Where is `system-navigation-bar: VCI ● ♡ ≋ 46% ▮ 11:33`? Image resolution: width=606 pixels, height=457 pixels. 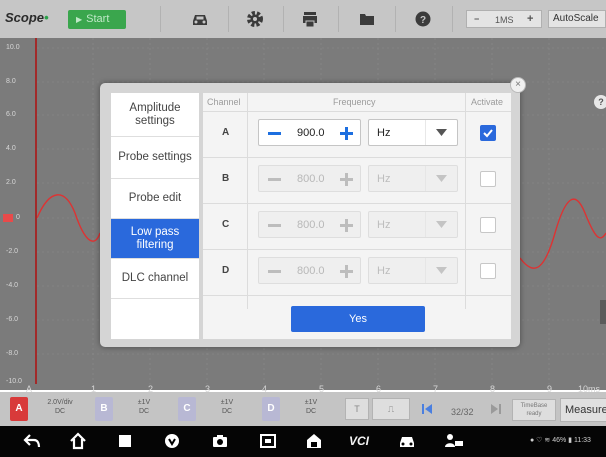
system-navigation-bar: VCI ● ♡ ≋ 46% ▮ 11:33 is located at coordinates (303, 441).